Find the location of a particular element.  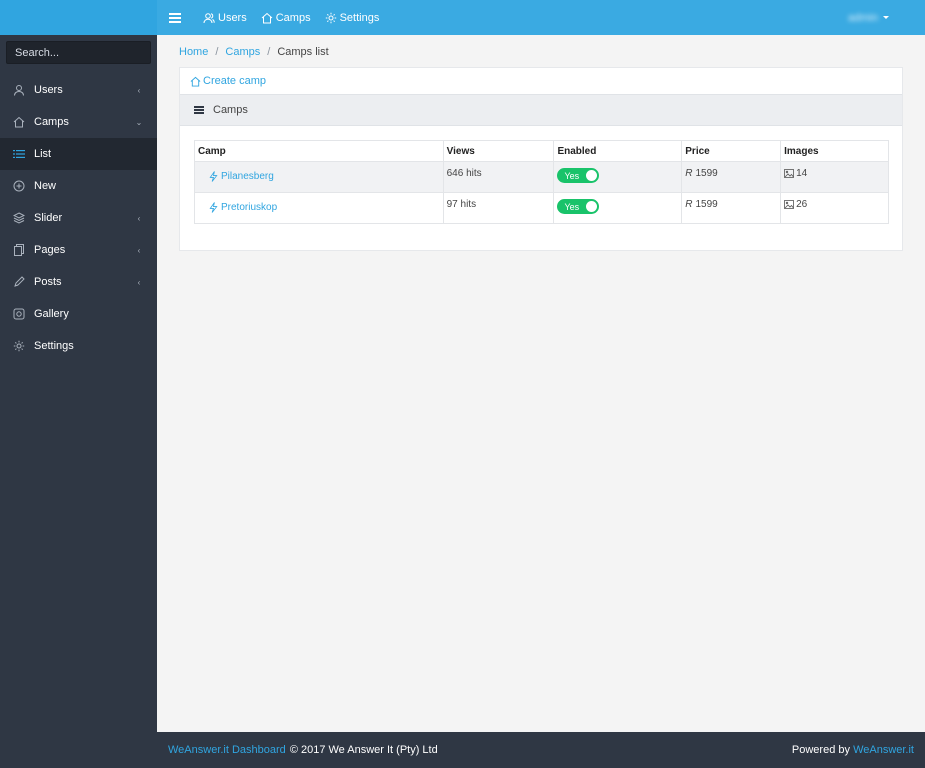

table-header-row: Camp Views Enabled Price Images is located at coordinates (541, 151).